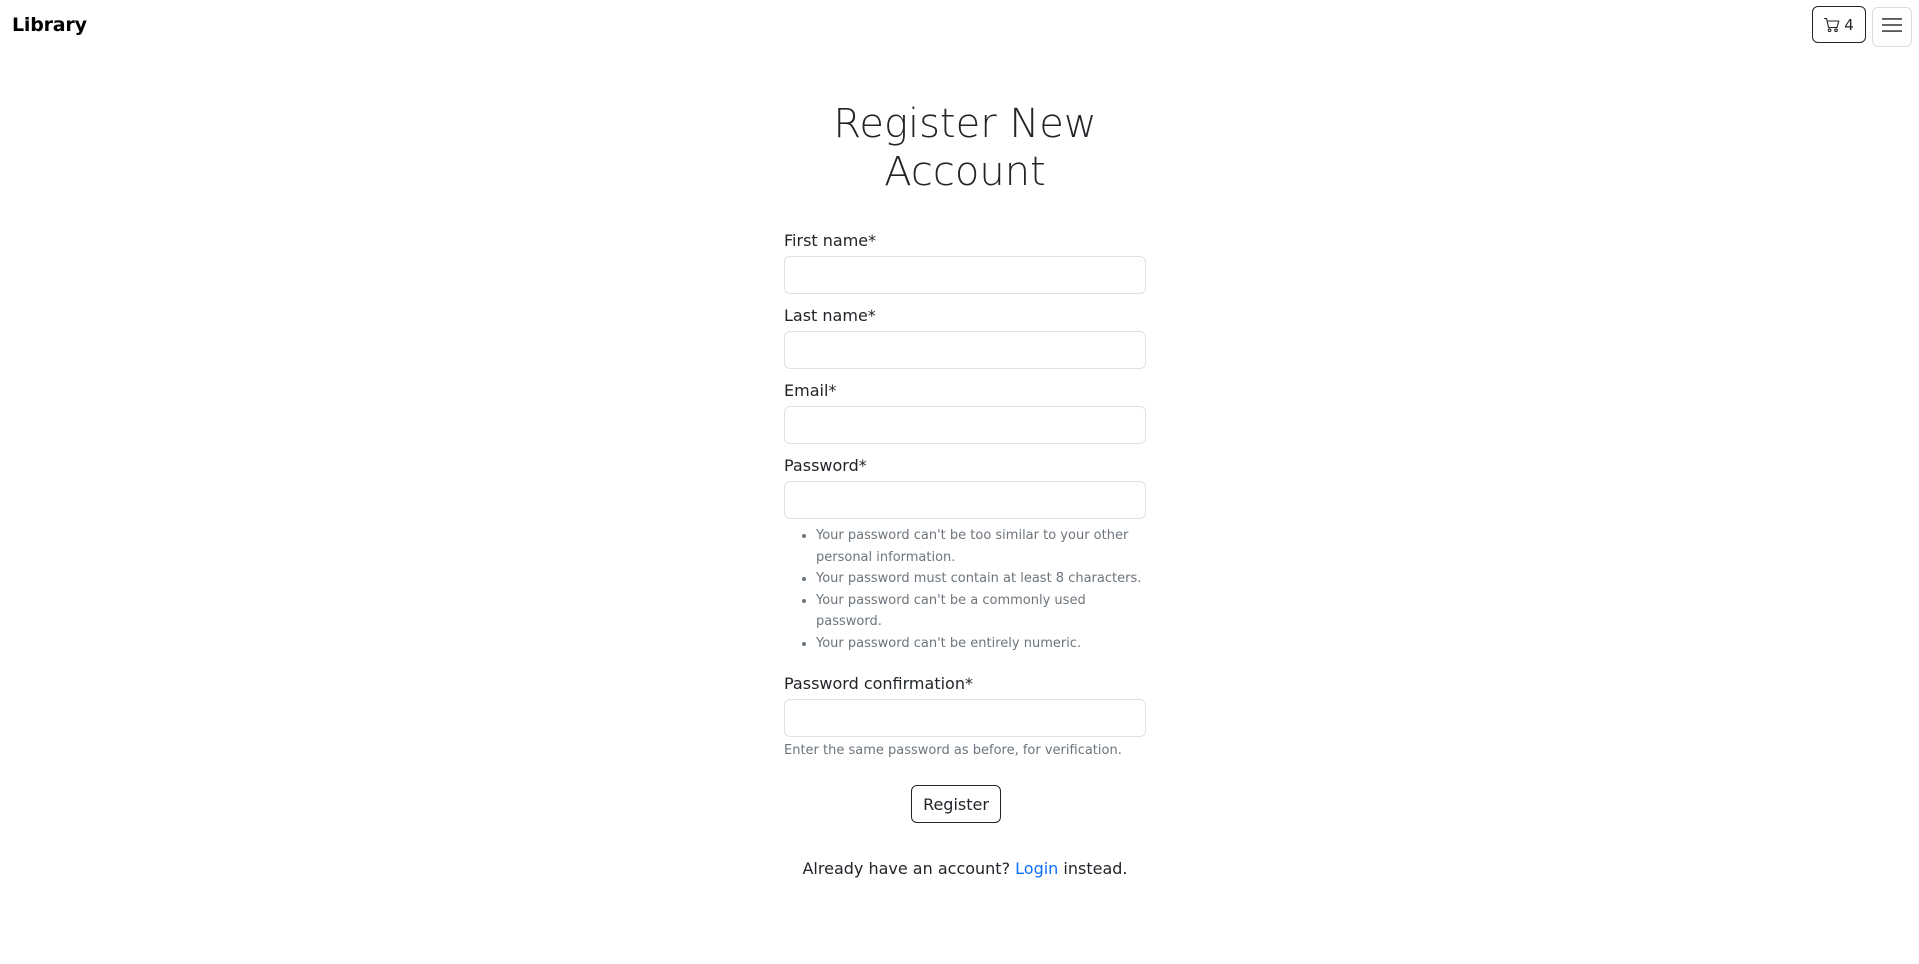 Image resolution: width=1919 pixels, height=964 pixels. Describe the element at coordinates (965, 350) in the screenshot. I see `last-name-input` at that location.